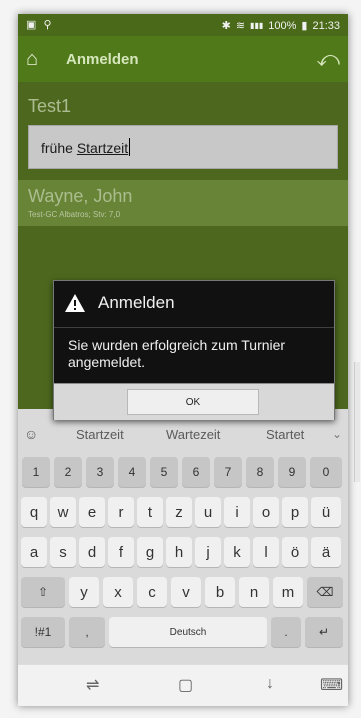 This screenshot has width=361, height=718. I want to click on key-4: 4, so click(132, 472).